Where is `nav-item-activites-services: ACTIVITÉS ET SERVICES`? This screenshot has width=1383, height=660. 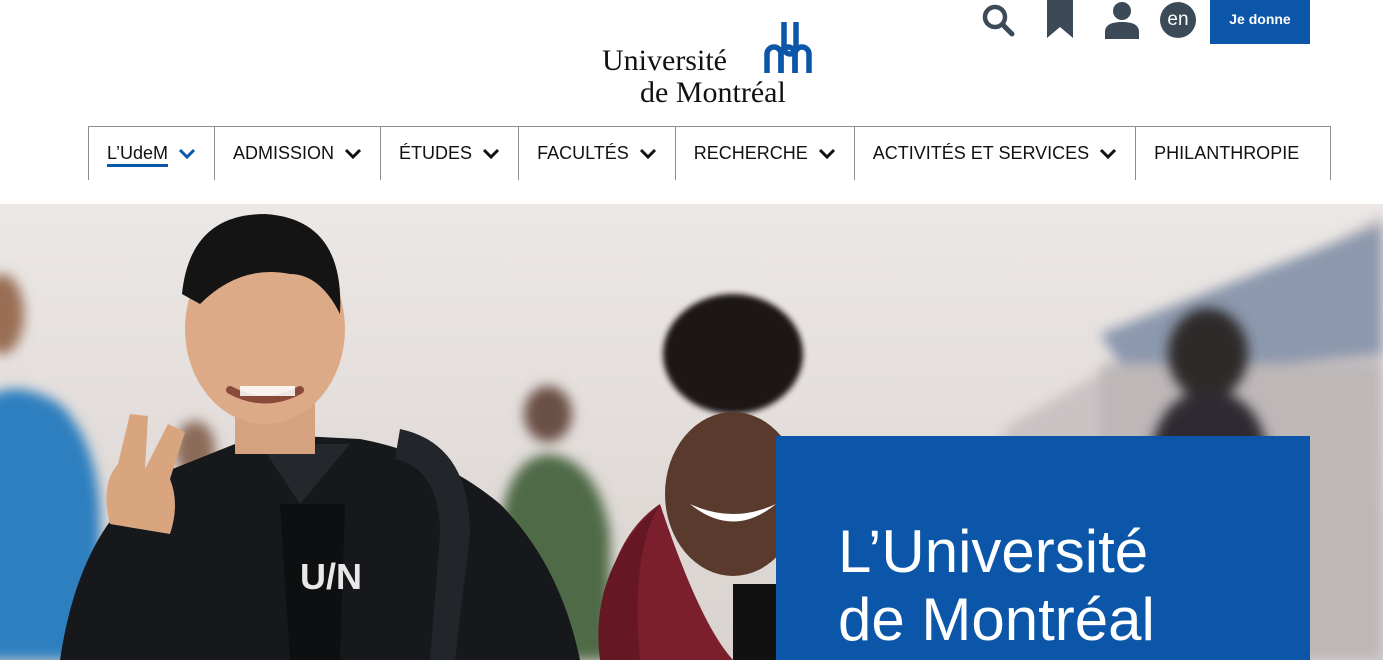 nav-item-activites-services: ACTIVITÉS ET SERVICES is located at coordinates (994, 153).